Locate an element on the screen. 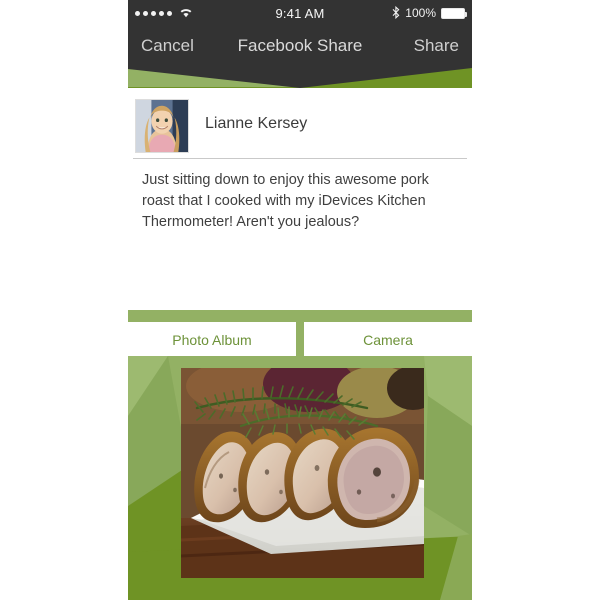  tab-divider is located at coordinates (300, 340).